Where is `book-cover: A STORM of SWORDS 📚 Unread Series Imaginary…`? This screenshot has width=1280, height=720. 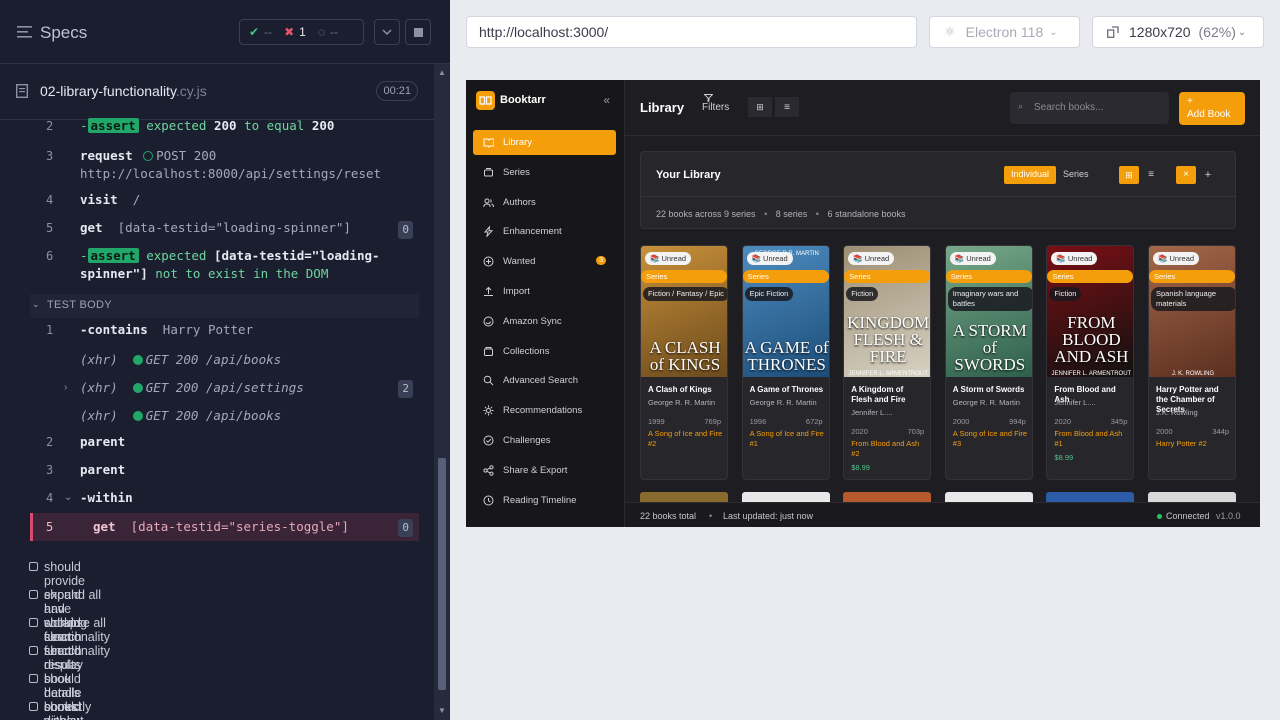 book-cover: A STORM of SWORDS 📚 Unread Series Imaginary… is located at coordinates (988, 311).